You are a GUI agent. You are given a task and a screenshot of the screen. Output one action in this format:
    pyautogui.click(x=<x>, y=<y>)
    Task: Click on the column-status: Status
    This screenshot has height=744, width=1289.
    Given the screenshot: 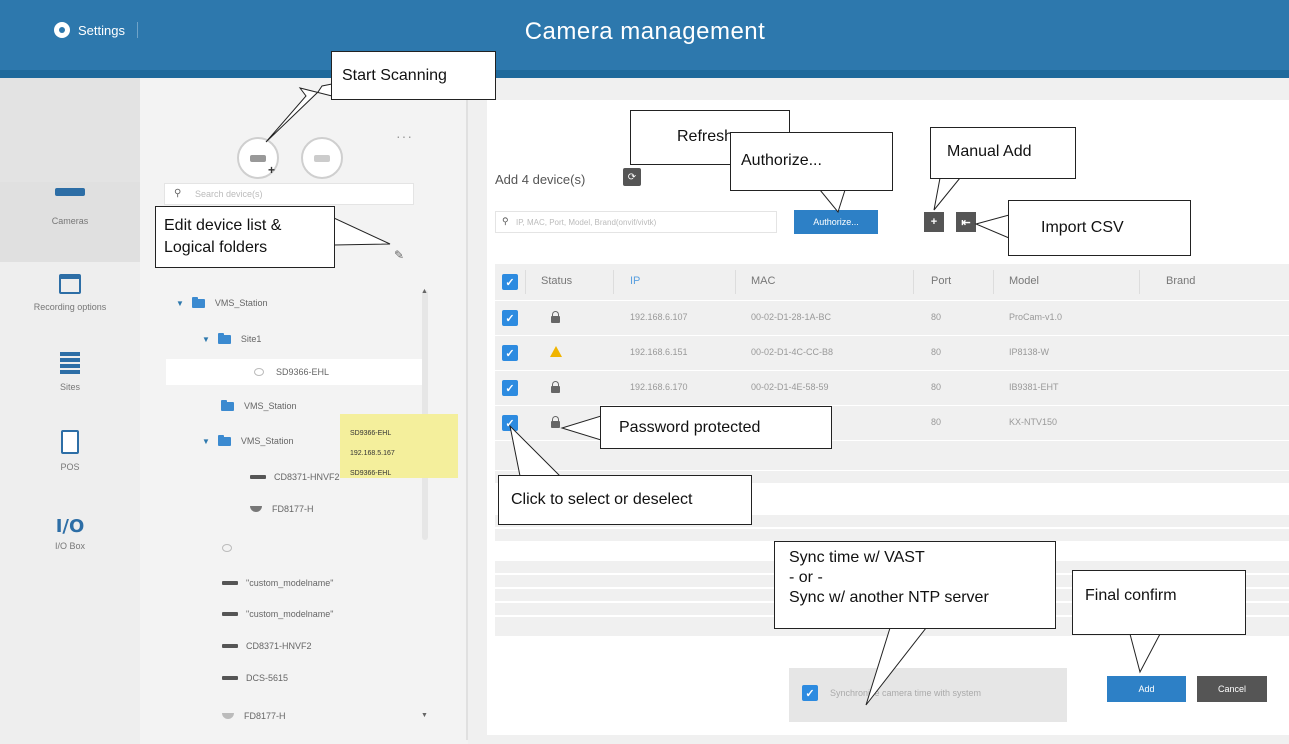 What is the action you would take?
    pyautogui.click(x=556, y=281)
    